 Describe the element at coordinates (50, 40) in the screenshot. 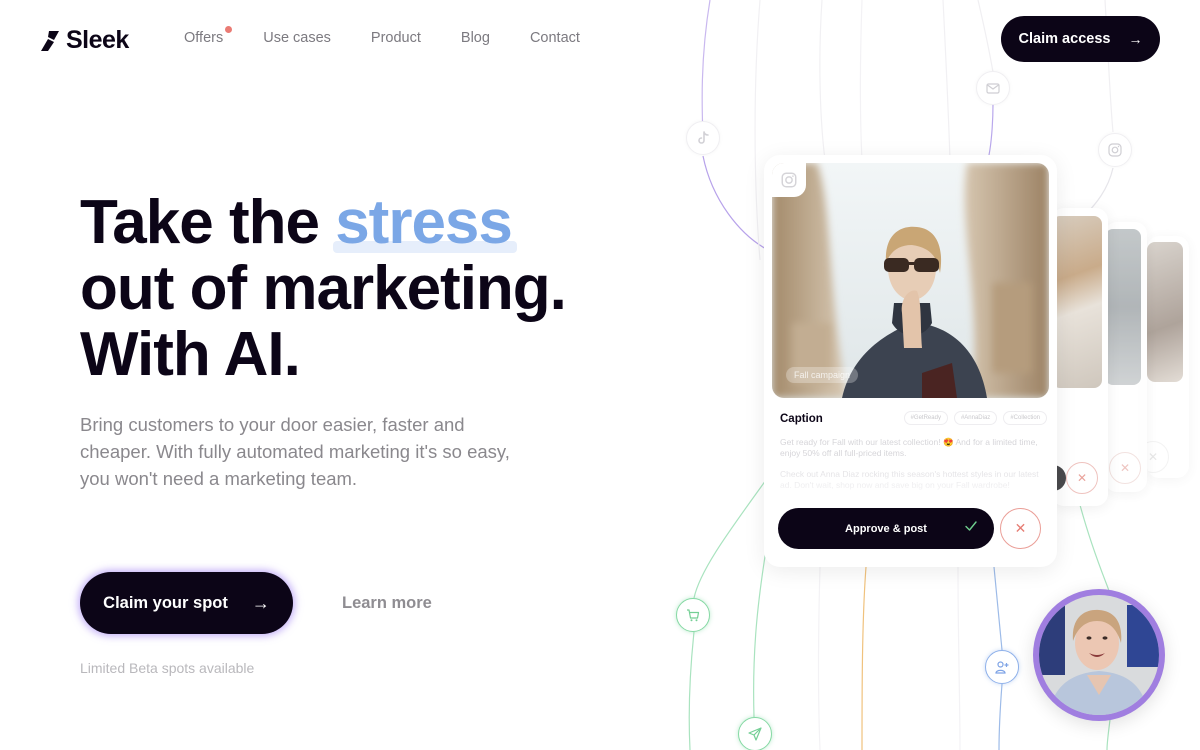

I see `sleek-logo-icon` at that location.